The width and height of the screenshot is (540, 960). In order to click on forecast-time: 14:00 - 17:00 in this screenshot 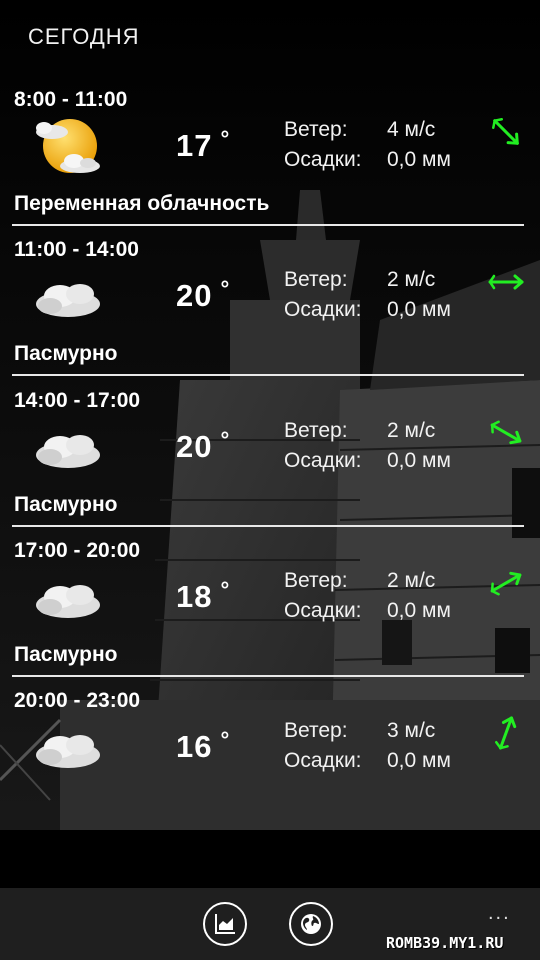, I will do `click(77, 400)`.